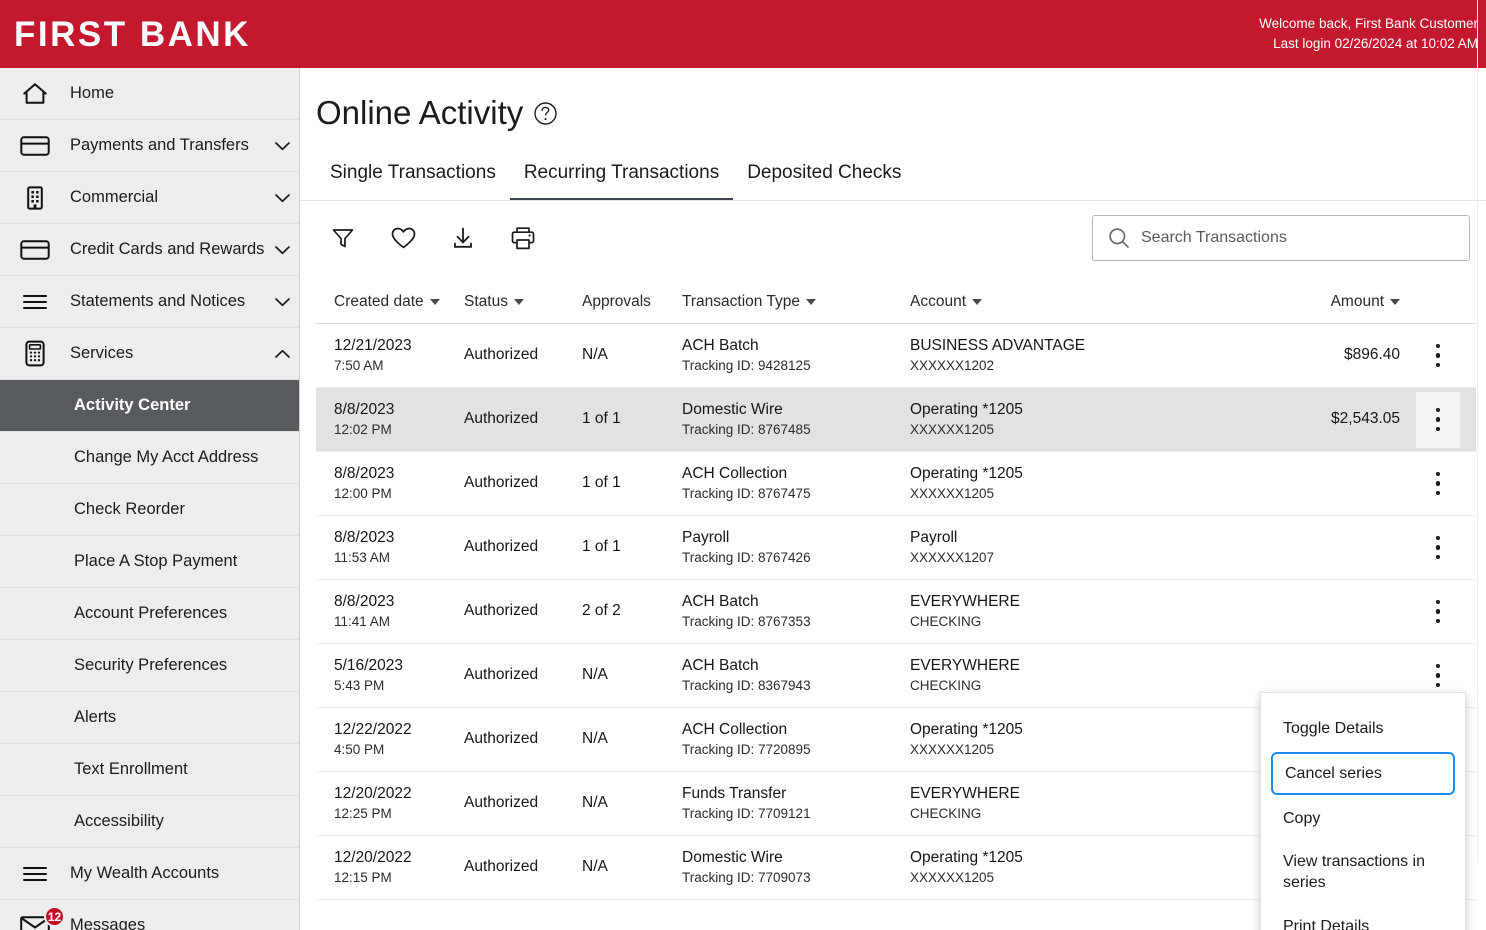 The image size is (1486, 930). Describe the element at coordinates (149, 562) in the screenshot. I see `sidebar-subitem-place-a-stop-payment: Place A Stop Payment` at that location.